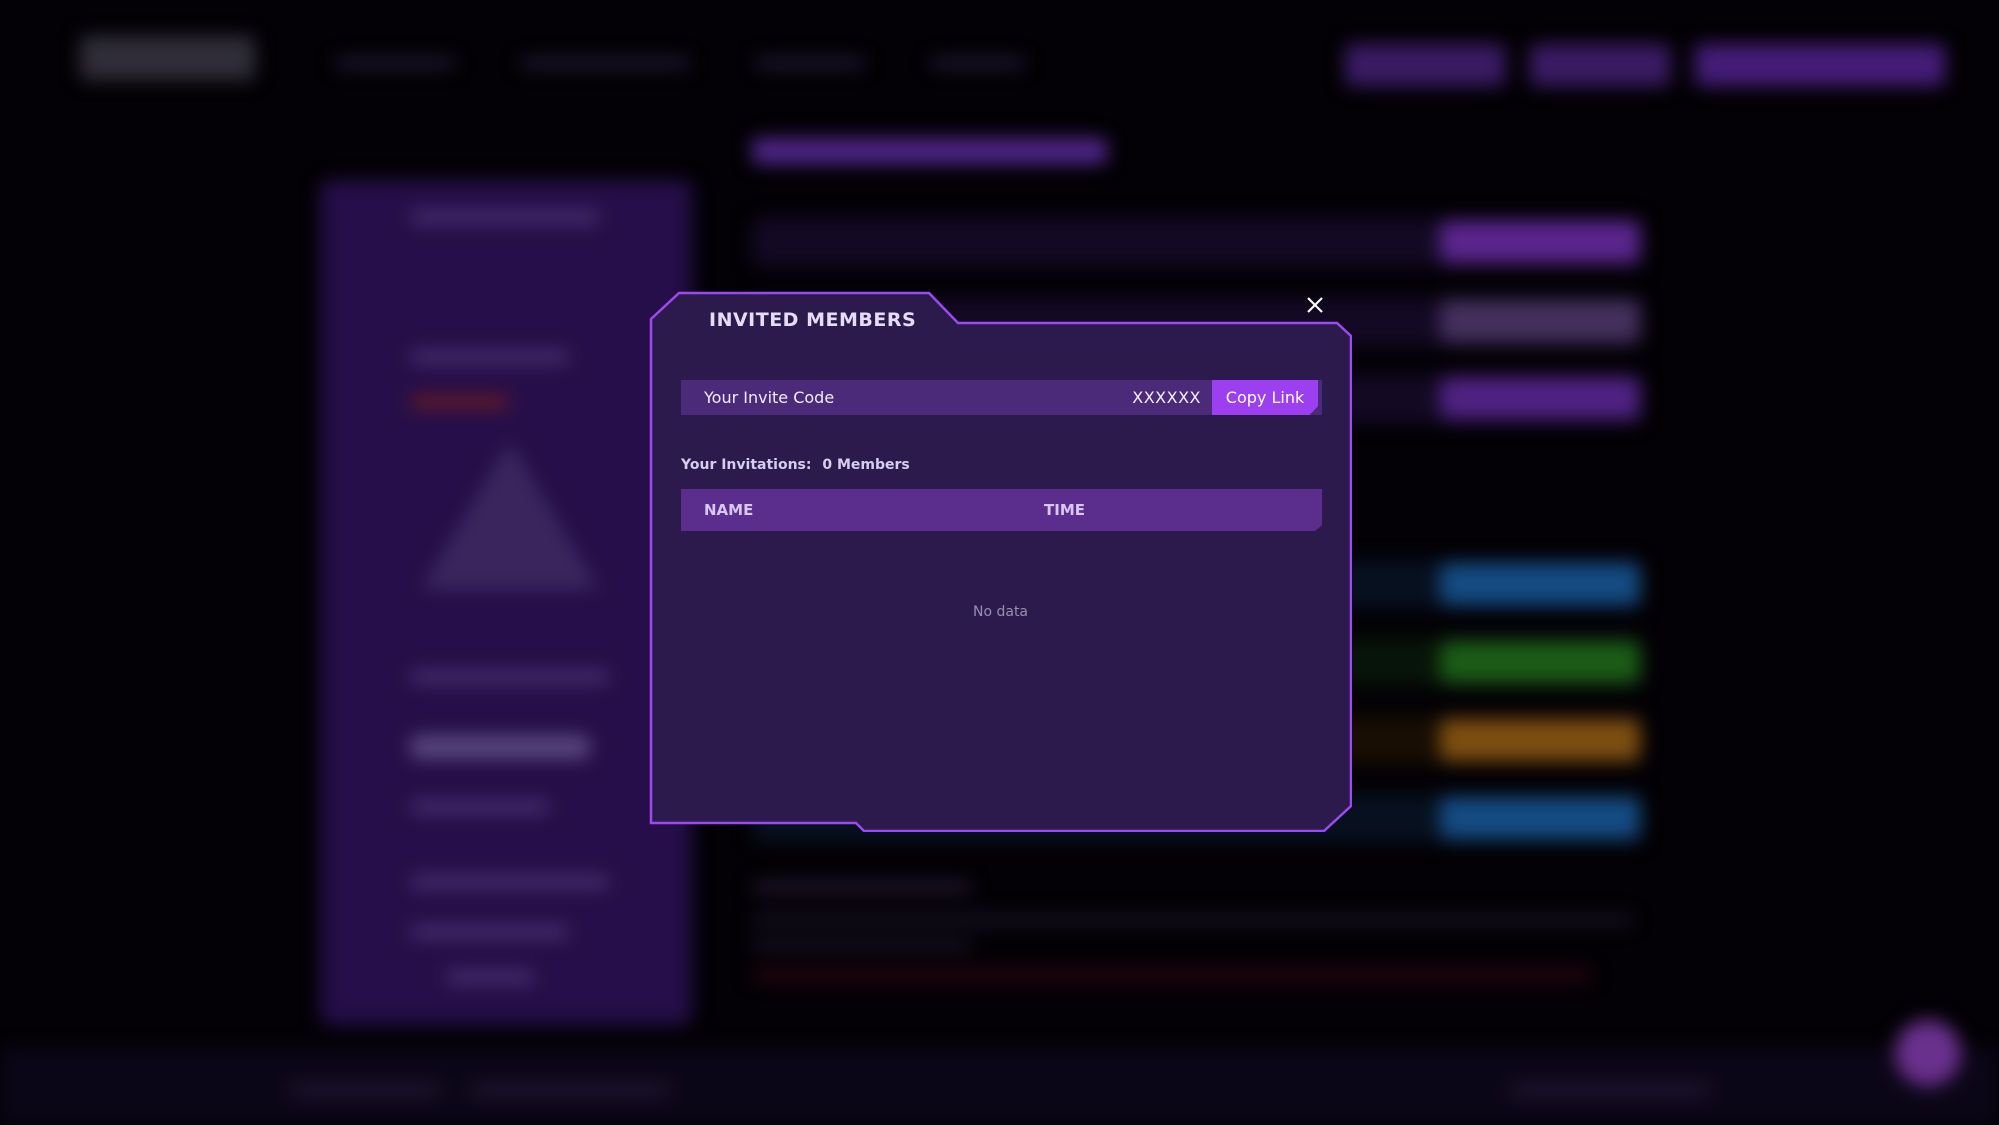  I want to click on invitations-summary: Your Invitations: 0 Members, so click(798, 465).